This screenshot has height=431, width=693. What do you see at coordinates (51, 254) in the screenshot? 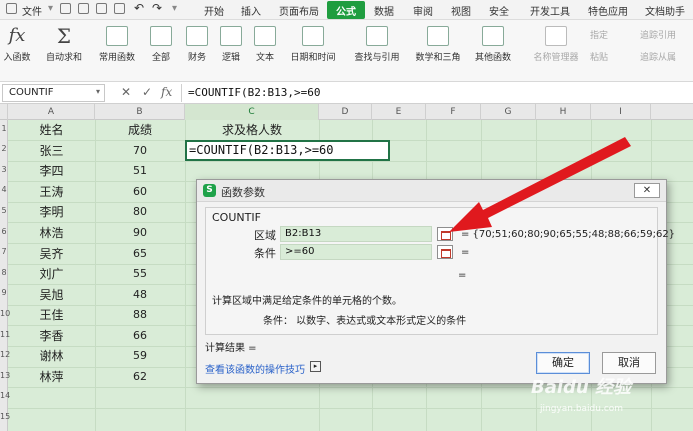
I see `table-row-name: 吴齐` at bounding box center [51, 254].